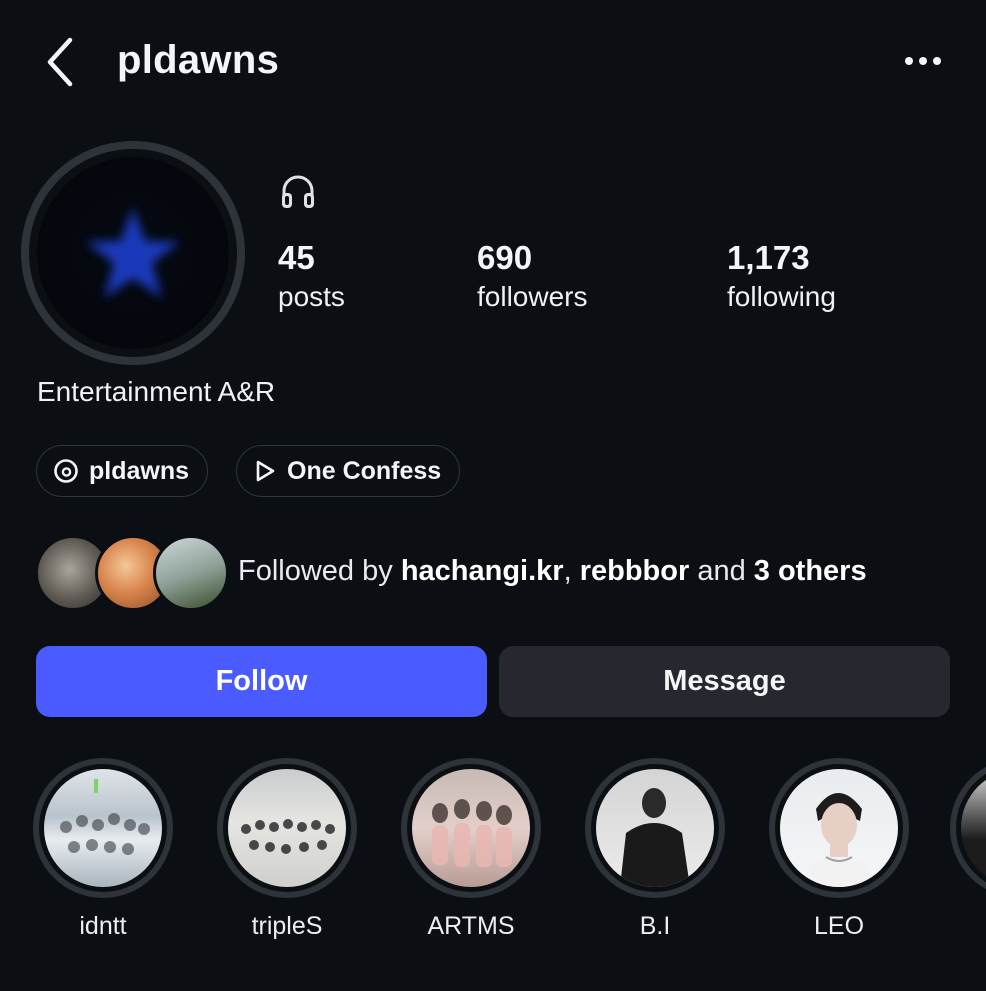  What do you see at coordinates (839, 926) in the screenshot?
I see `highlight-label: LEO` at bounding box center [839, 926].